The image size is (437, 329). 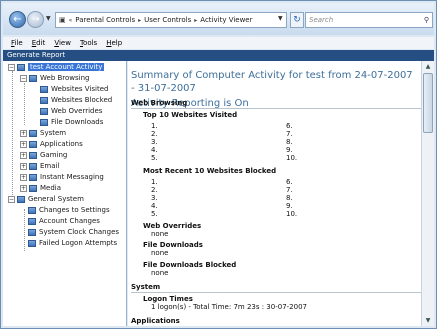 I want to click on back-arrow-icon: ←, so click(x=17, y=19).